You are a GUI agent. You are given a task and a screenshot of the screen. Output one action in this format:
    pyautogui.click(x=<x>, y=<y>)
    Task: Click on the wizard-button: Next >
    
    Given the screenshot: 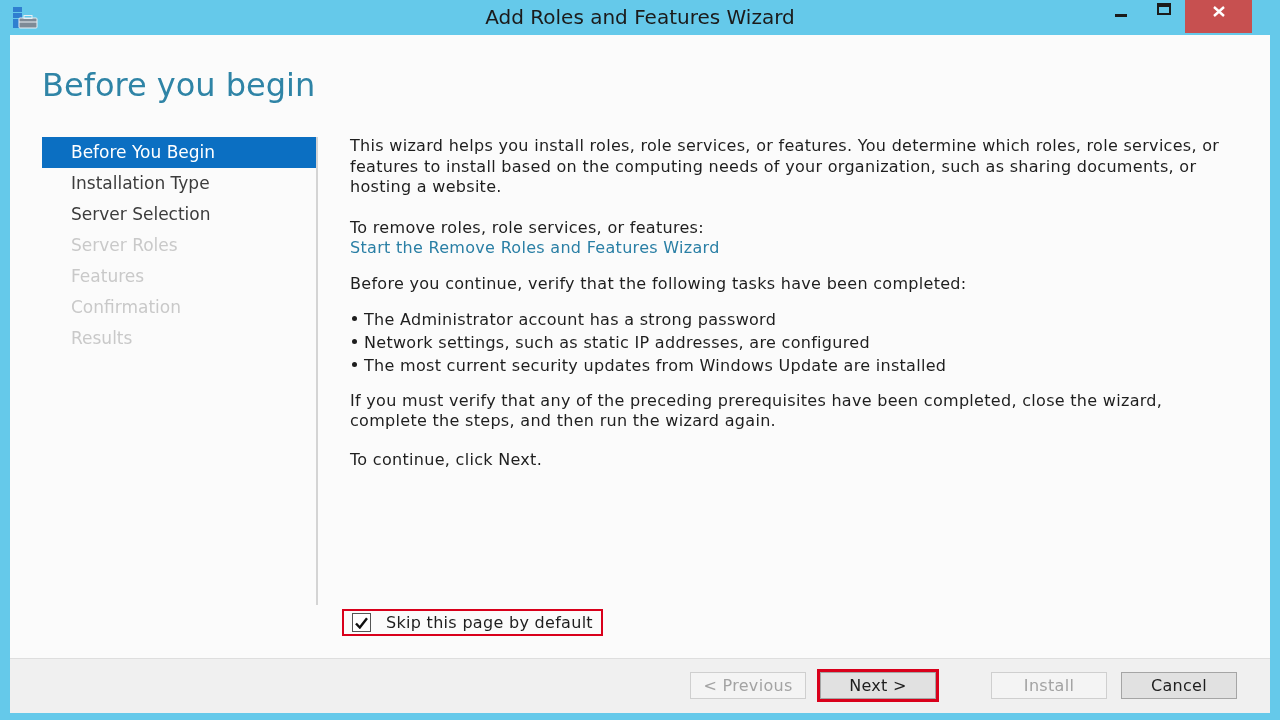 What is the action you would take?
    pyautogui.click(x=878, y=685)
    